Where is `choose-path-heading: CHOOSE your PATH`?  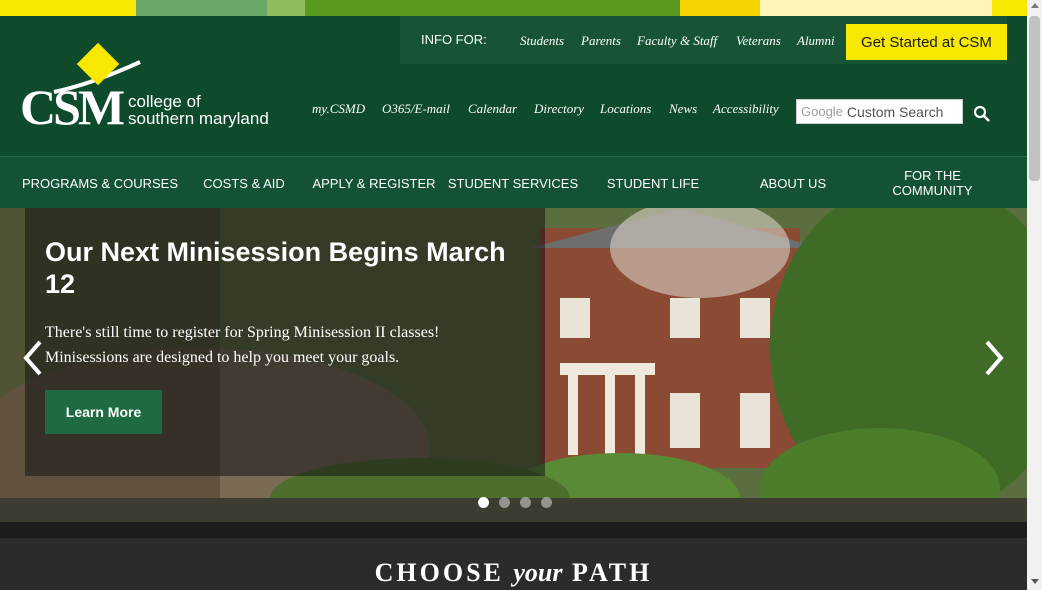
choose-path-heading: CHOOSE your PATH is located at coordinates (513, 573).